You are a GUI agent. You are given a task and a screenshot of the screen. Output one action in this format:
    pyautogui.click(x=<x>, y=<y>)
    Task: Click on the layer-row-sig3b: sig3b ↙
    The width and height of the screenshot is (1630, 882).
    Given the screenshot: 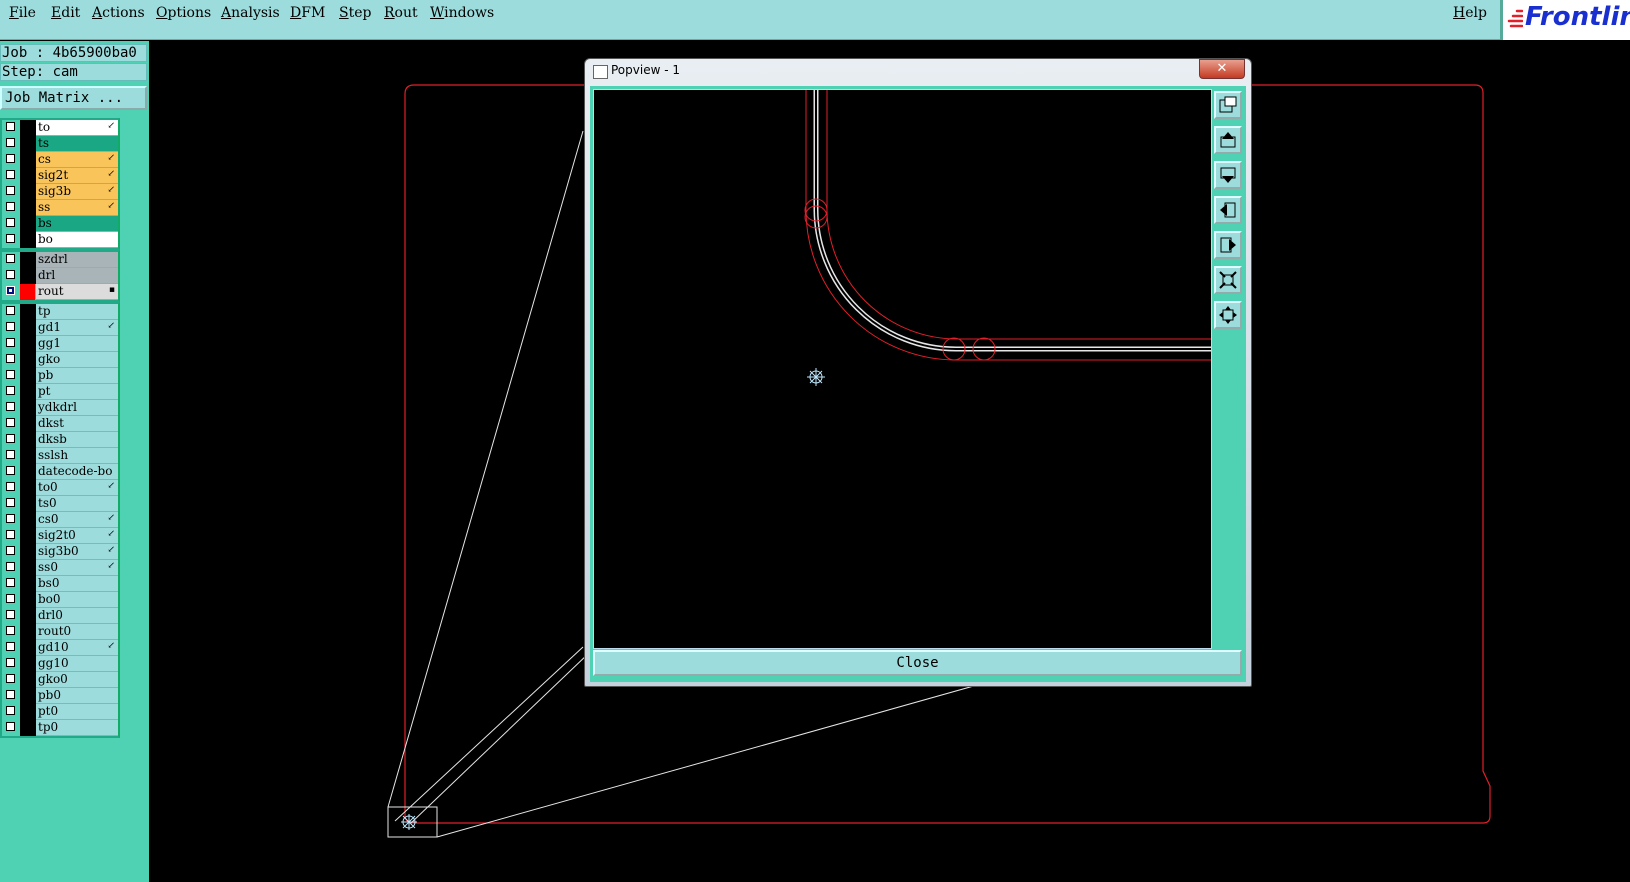 What is the action you would take?
    pyautogui.click(x=60, y=192)
    